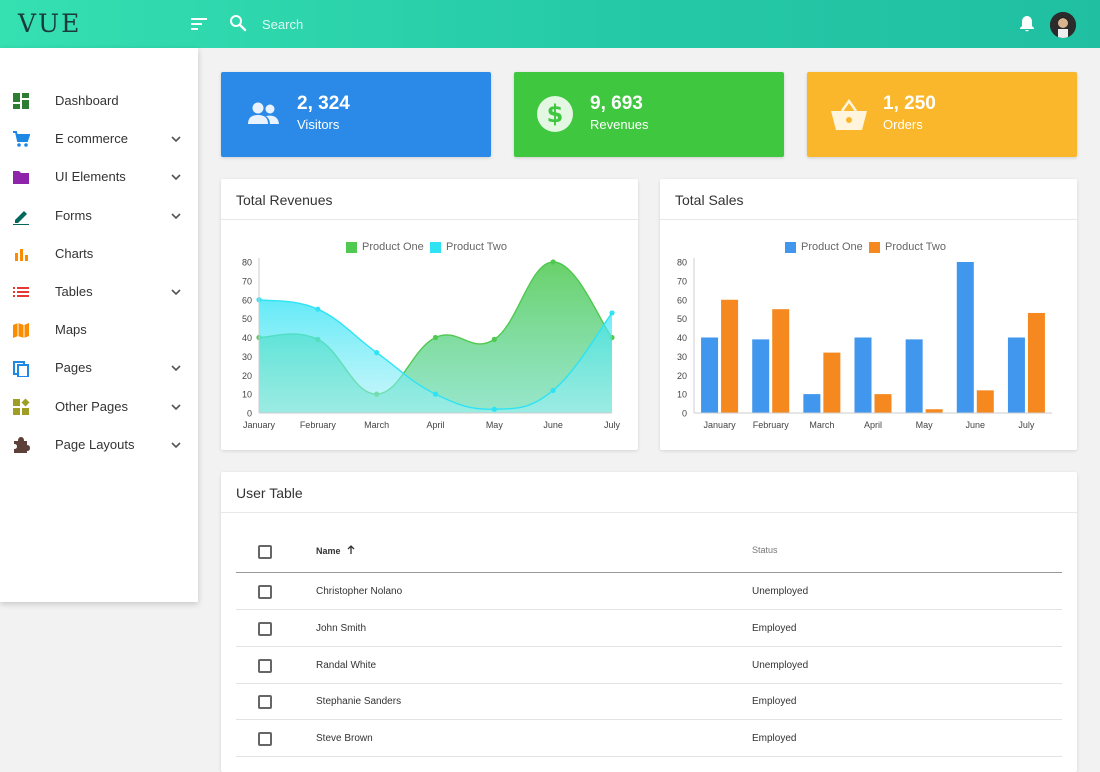  Describe the element at coordinates (942, 114) in the screenshot. I see `stat-card-orders: 1, 250 Orders` at that location.